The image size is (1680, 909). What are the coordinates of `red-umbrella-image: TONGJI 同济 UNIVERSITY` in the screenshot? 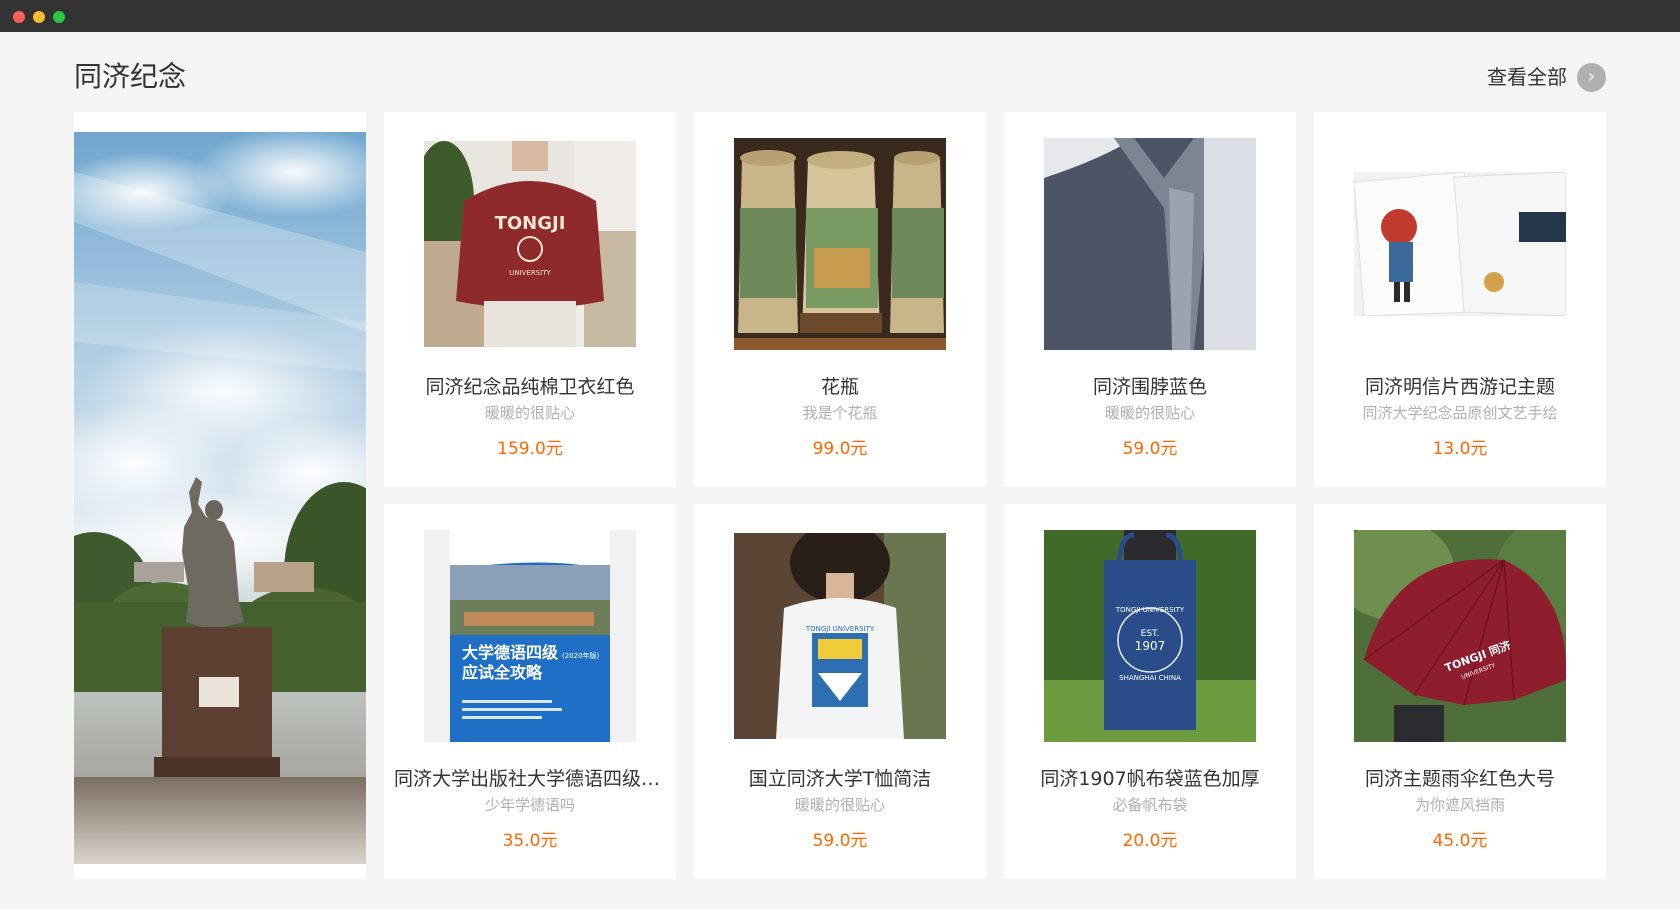 It's located at (1460, 636).